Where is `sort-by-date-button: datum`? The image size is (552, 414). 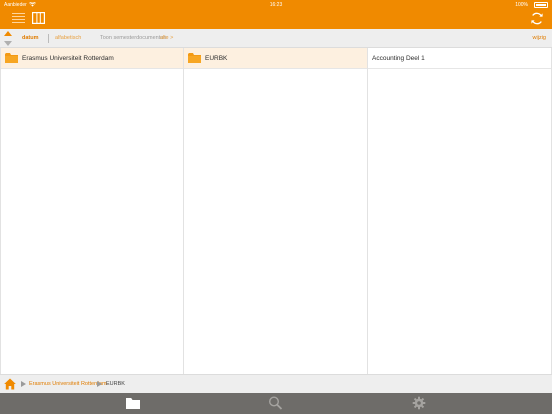 sort-by-date-button: datum is located at coordinates (30, 38).